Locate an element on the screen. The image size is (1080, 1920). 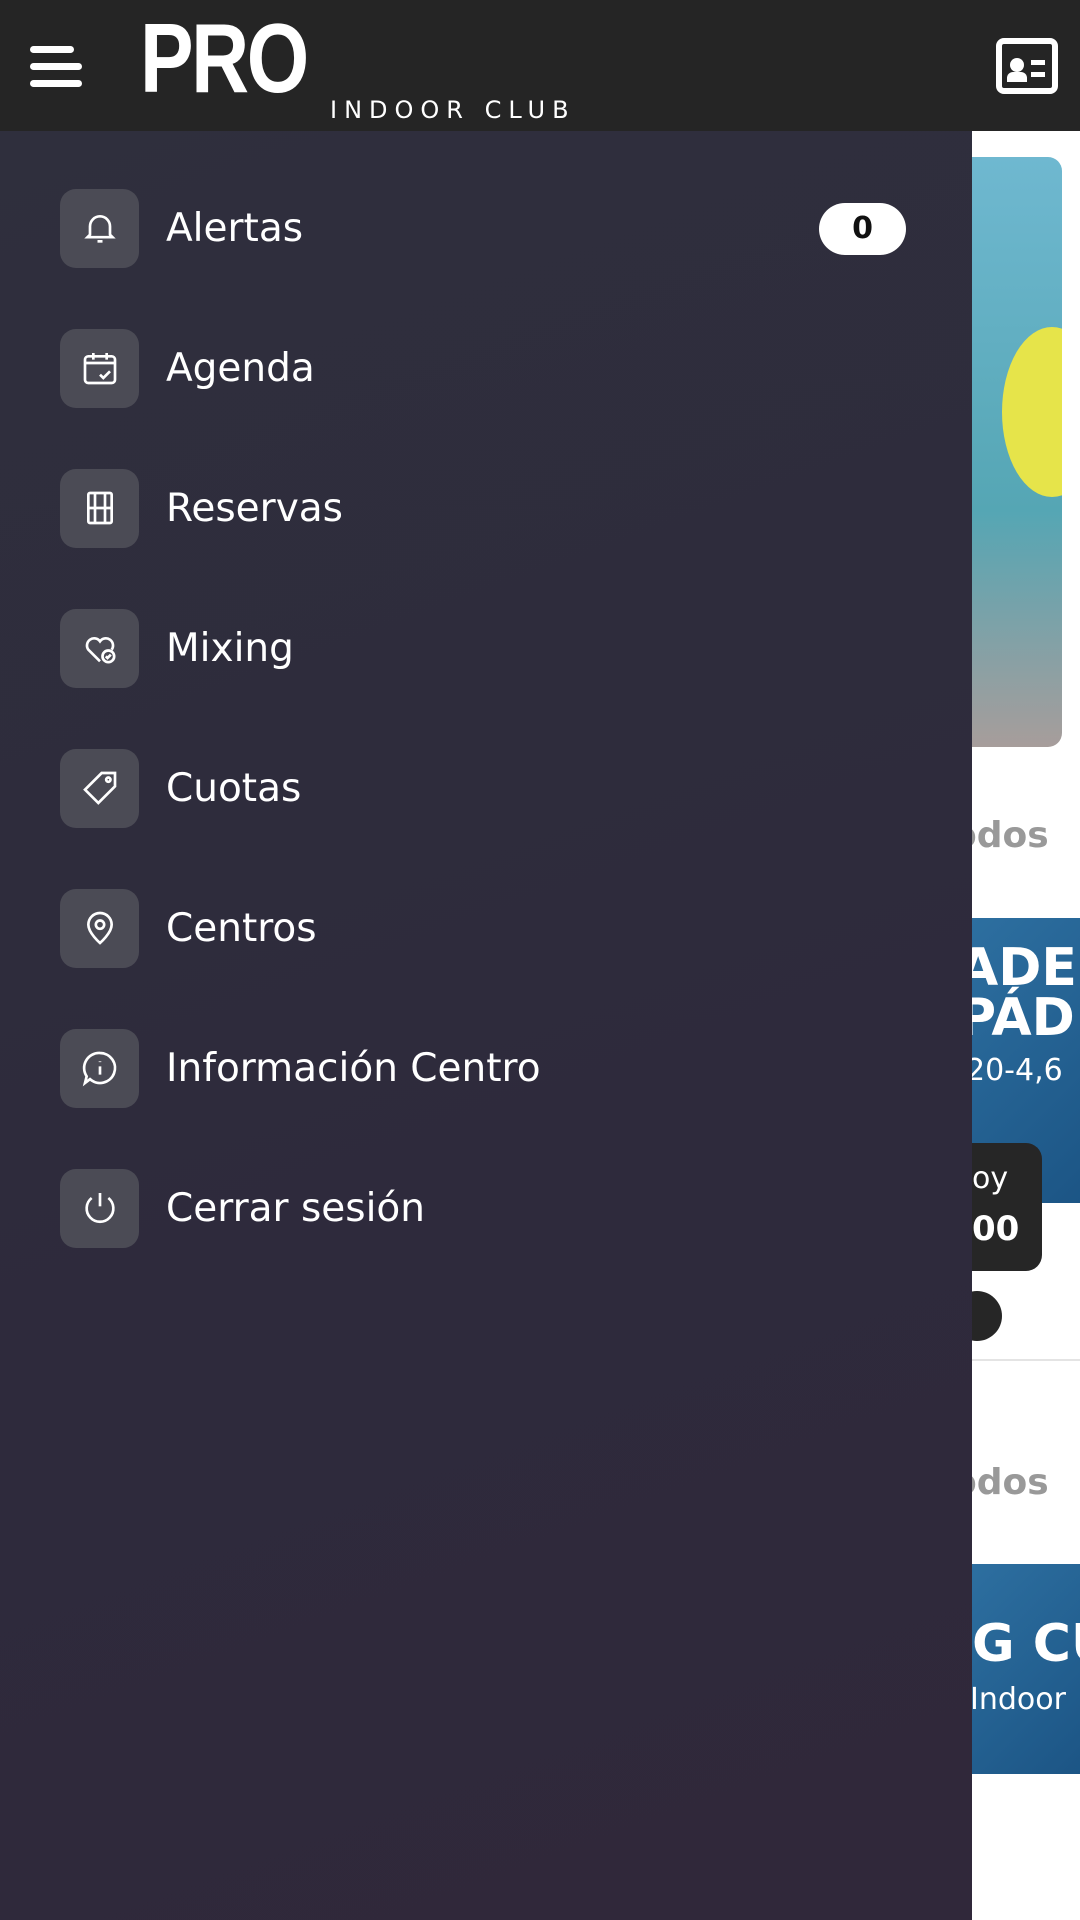
power-icon is located at coordinates (99, 1208).